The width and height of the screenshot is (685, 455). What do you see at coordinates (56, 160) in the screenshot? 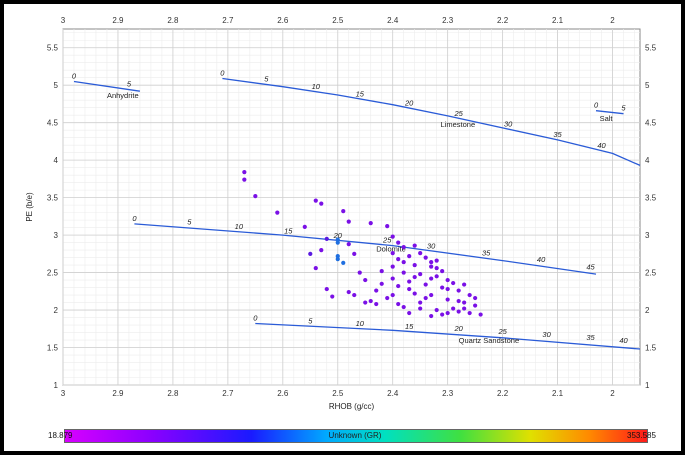
I see `y-tick-label-left: 4` at bounding box center [56, 160].